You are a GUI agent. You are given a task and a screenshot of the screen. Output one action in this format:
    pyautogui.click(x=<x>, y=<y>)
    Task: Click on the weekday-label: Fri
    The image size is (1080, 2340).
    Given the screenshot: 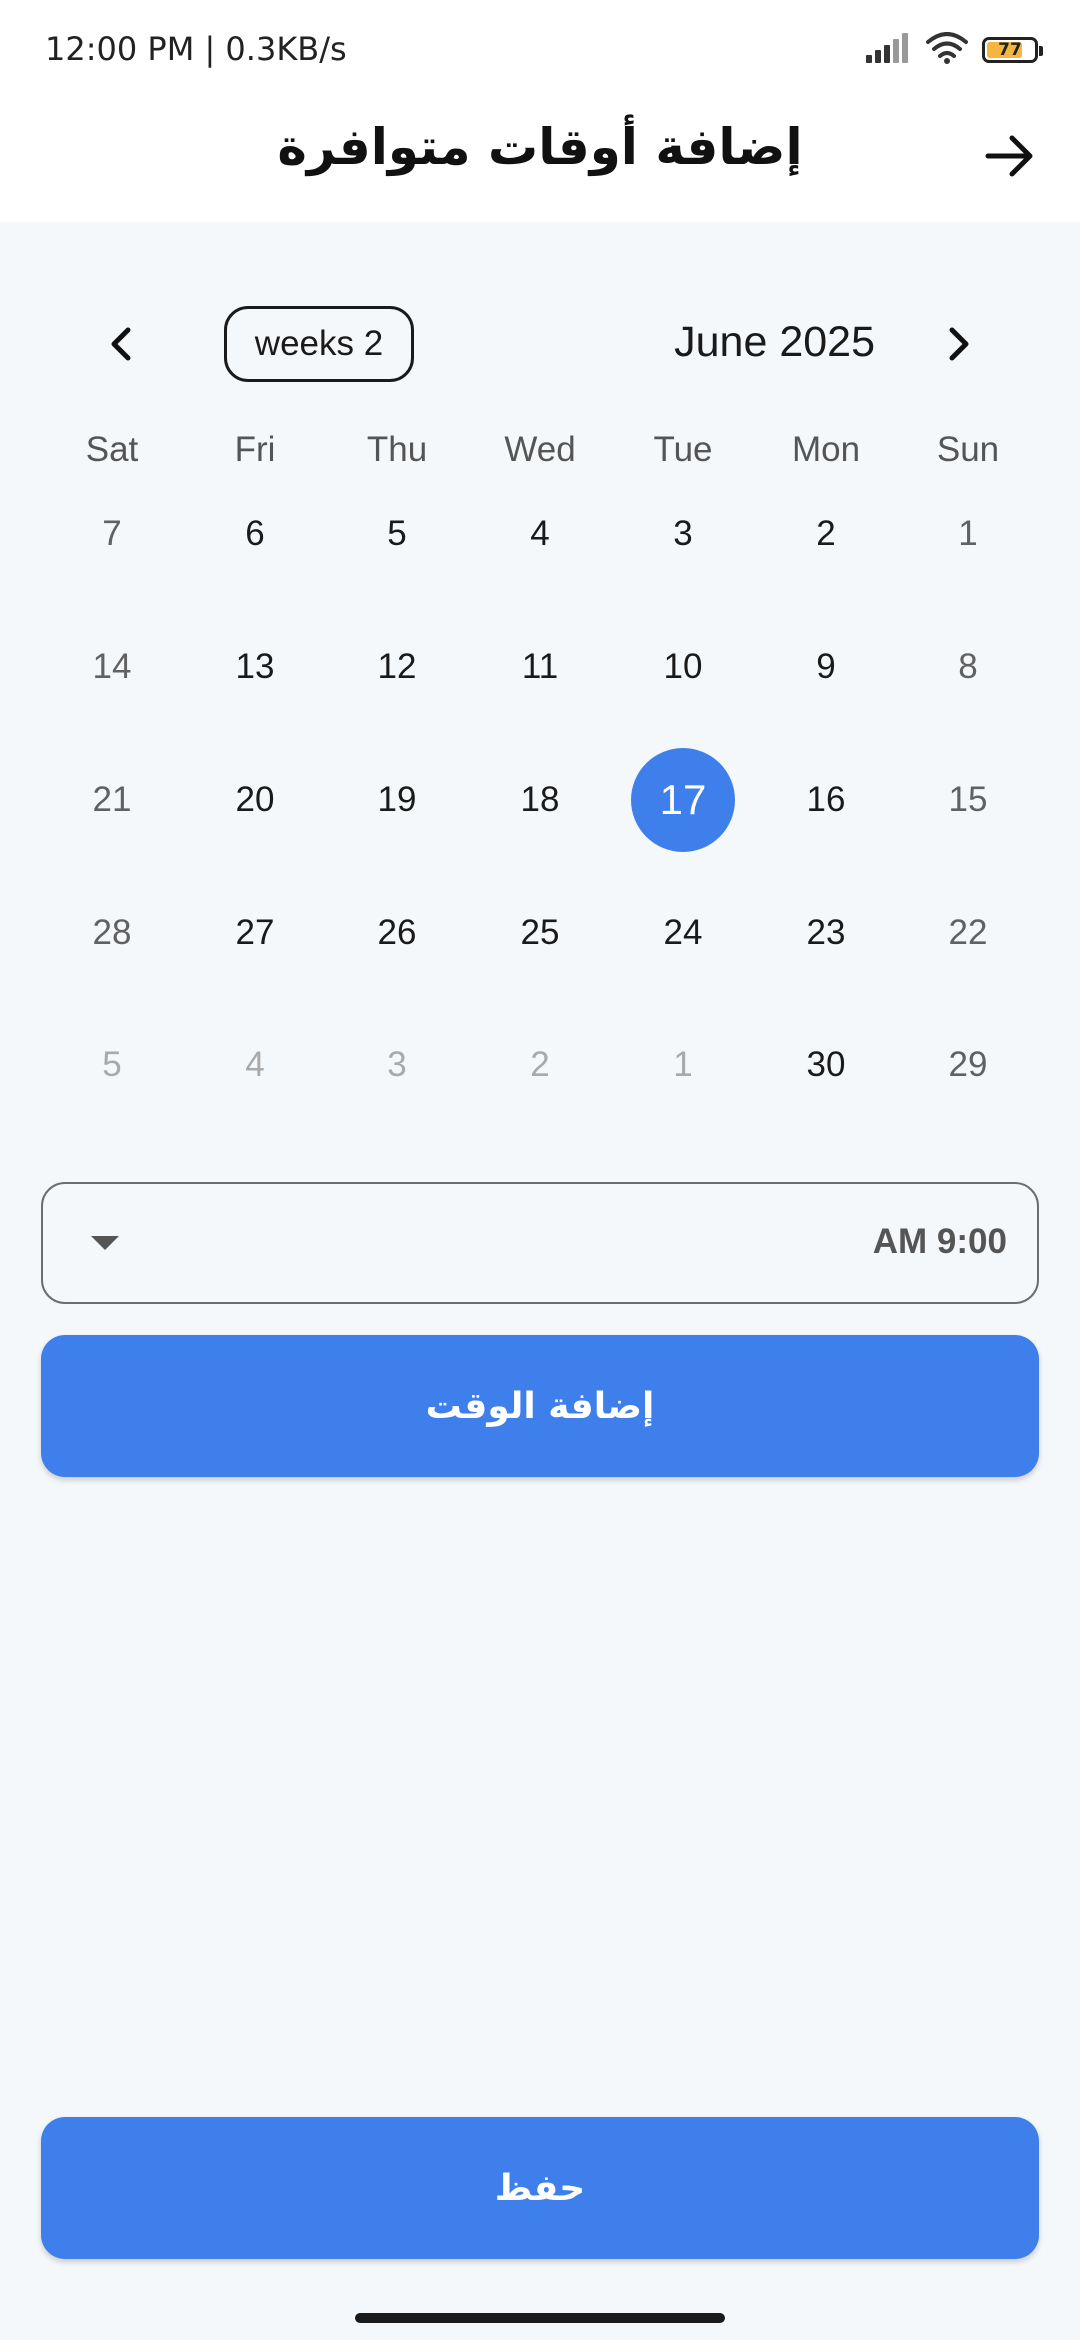 What is the action you would take?
    pyautogui.click(x=255, y=449)
    